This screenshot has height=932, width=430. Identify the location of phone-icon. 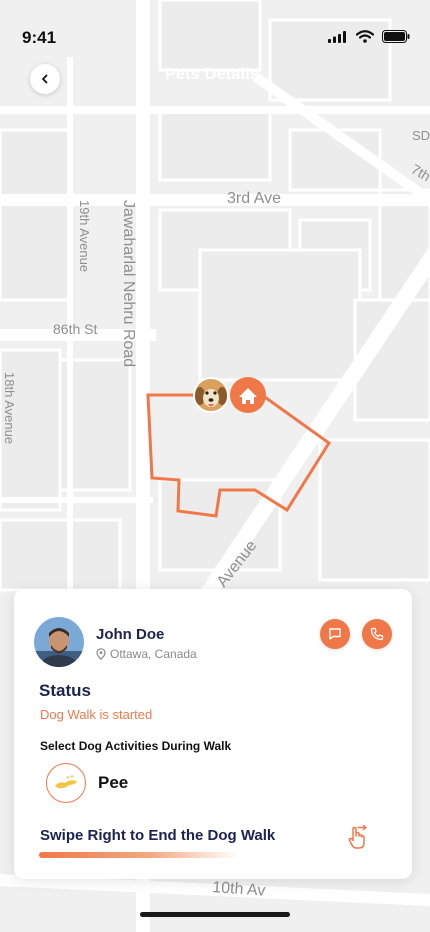
(377, 634).